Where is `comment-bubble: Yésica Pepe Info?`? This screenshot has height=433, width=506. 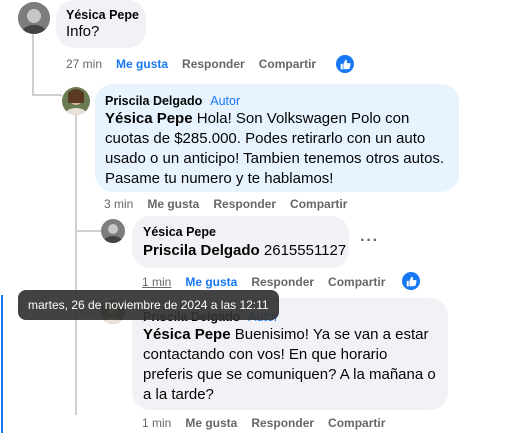 comment-bubble: Yésica Pepe Info? is located at coordinates (101, 24).